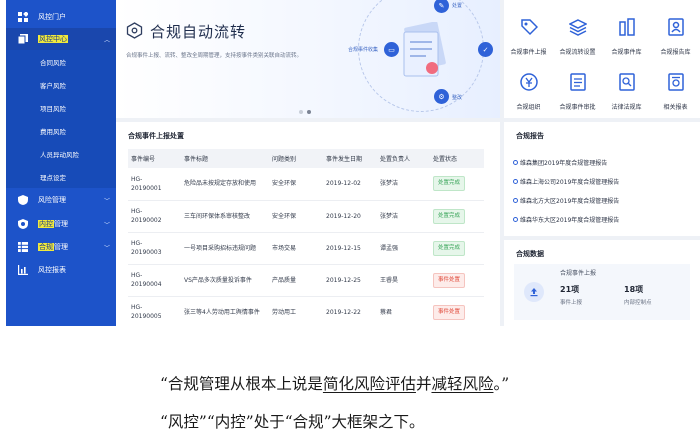 The image size is (700, 444). Describe the element at coordinates (154, 184) in the screenshot. I see `event-id: HG- 20190001` at that location.